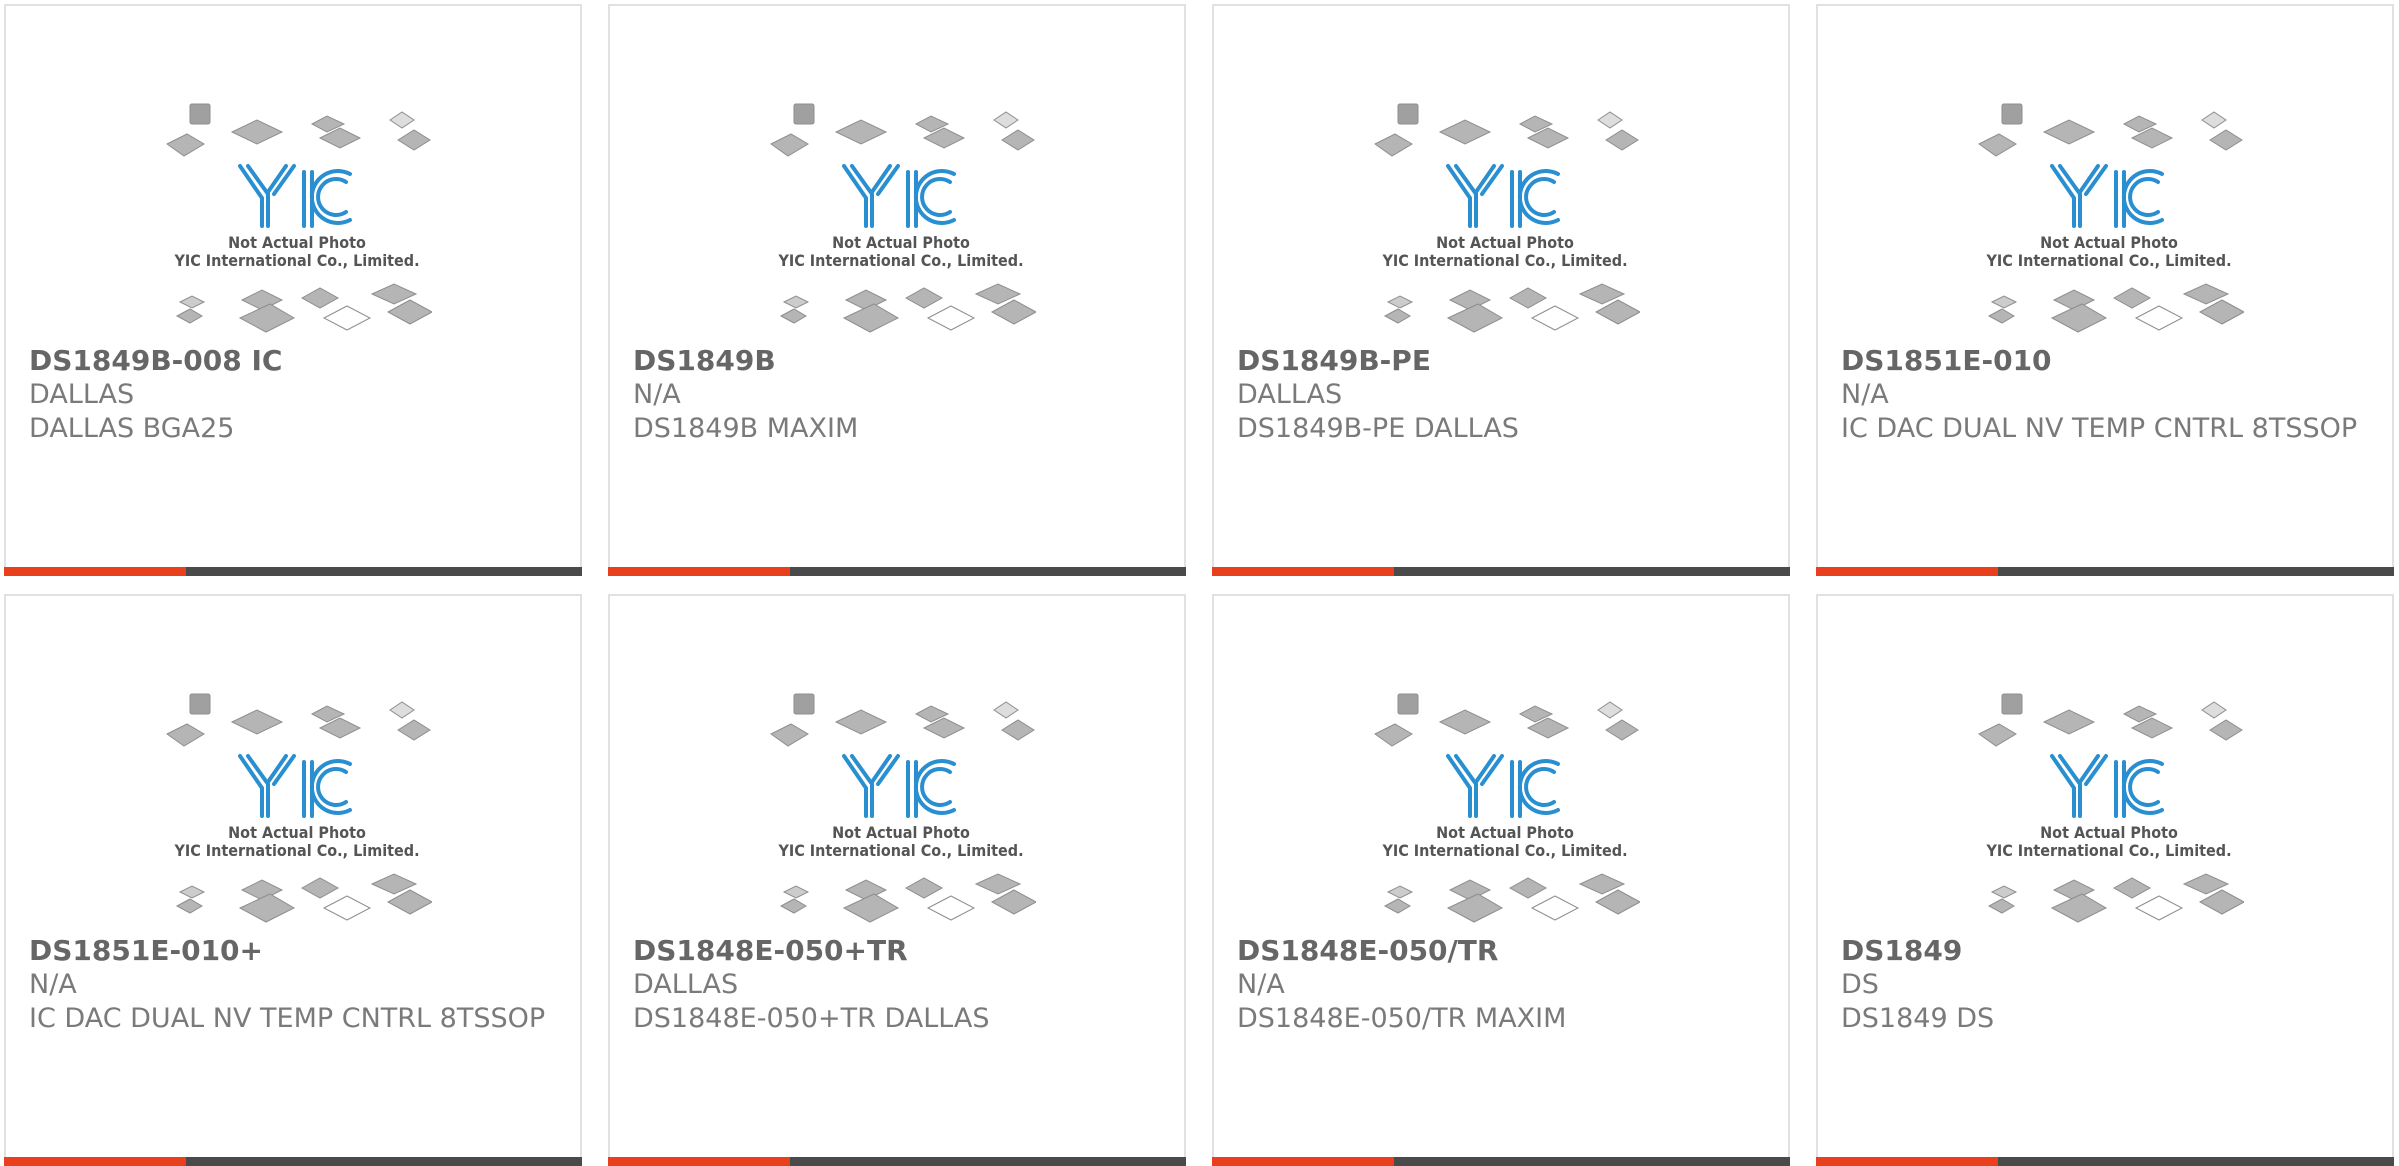 This screenshot has height=1166, width=2399. What do you see at coordinates (1497, 395) in the screenshot?
I see `product-info: DS1849B-PE DALLAS DS1849B-PE DALLAS` at bounding box center [1497, 395].